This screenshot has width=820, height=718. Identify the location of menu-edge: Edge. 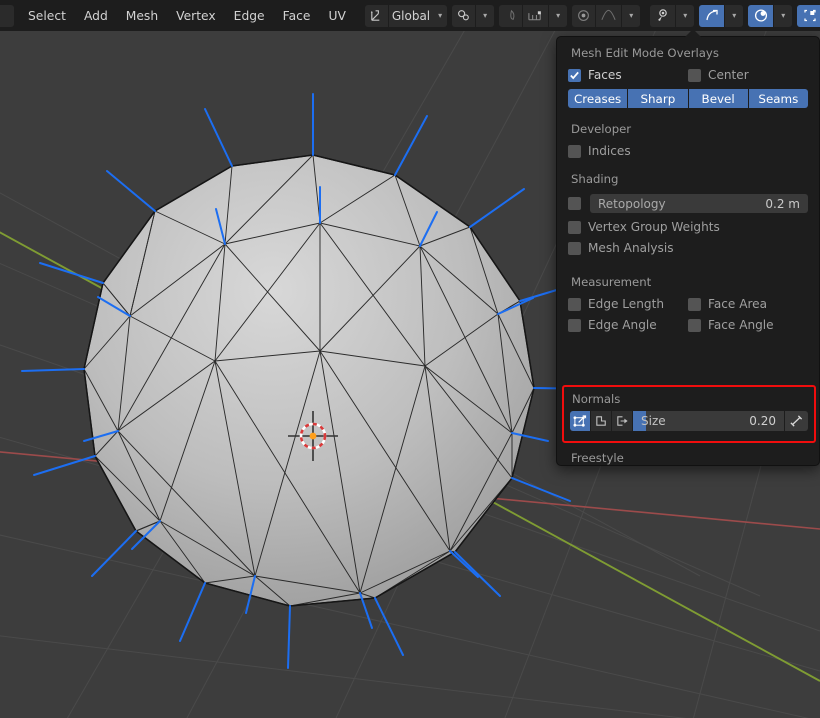
(249, 16).